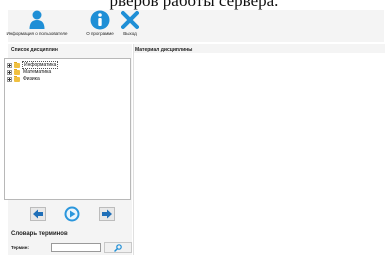  I want to click on prev-button, so click(38, 216).